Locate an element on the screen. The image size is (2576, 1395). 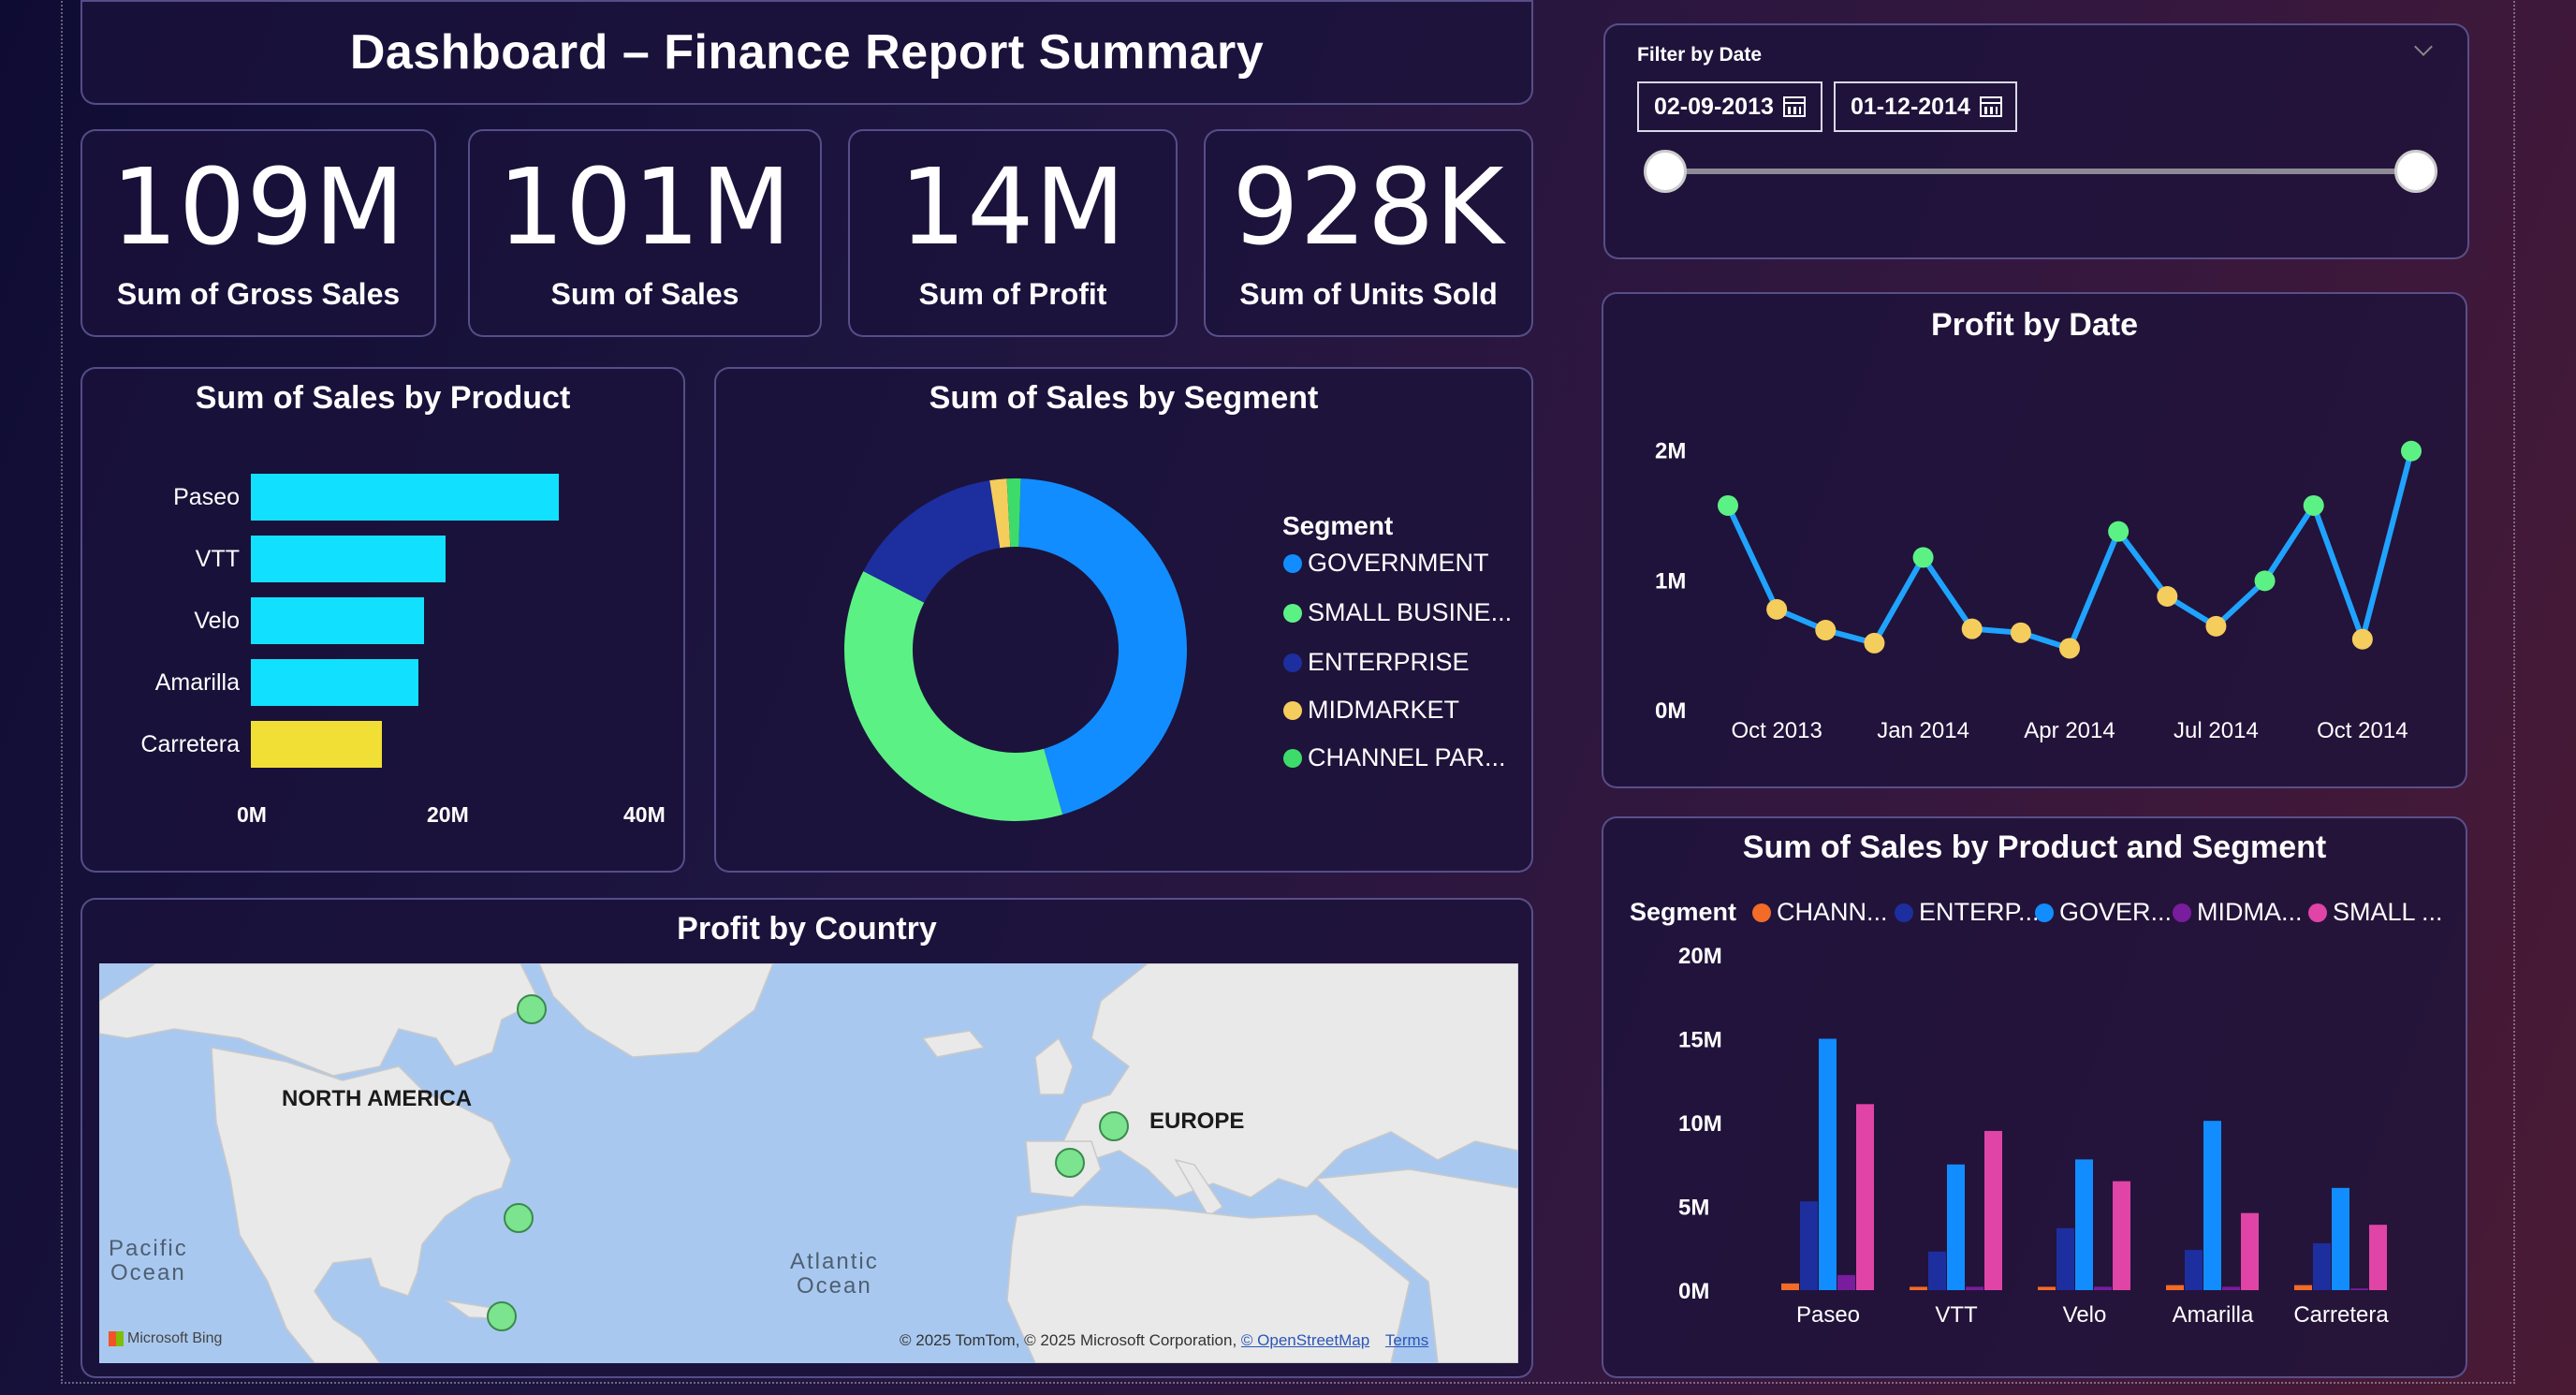
map-bubble-mexico is located at coordinates (502, 1316).